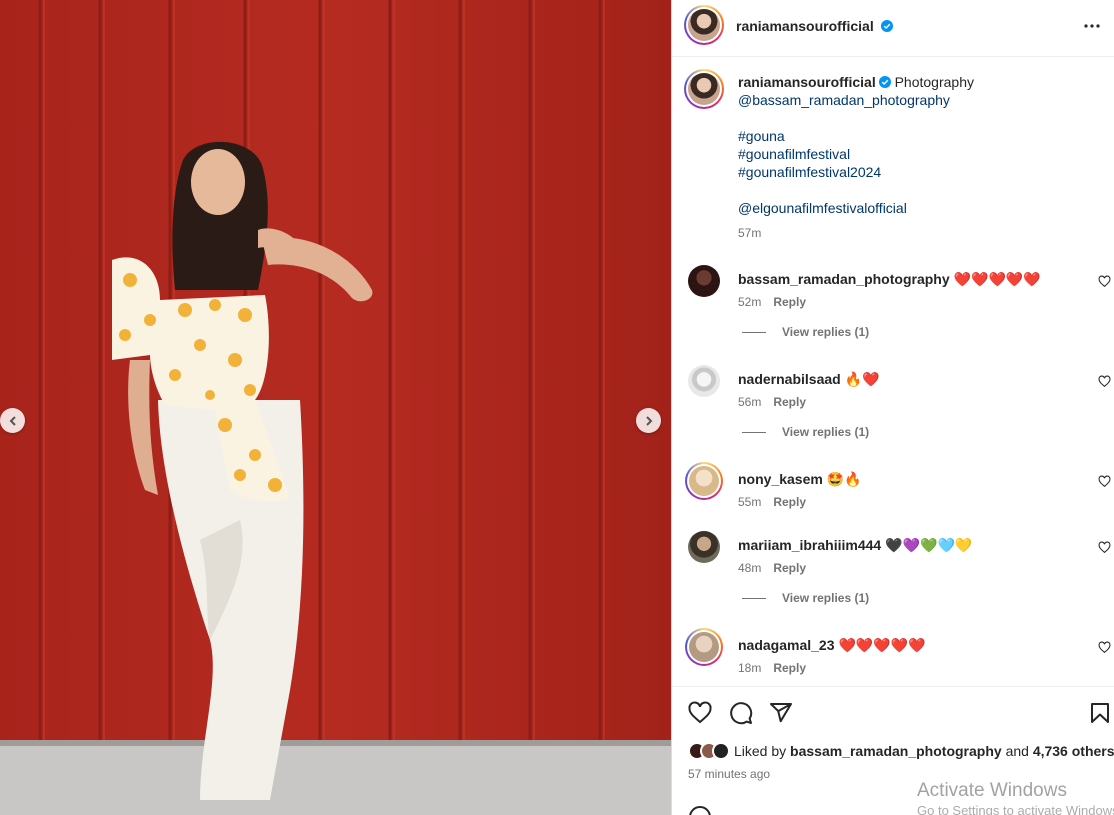 This screenshot has height=815, width=1114. I want to click on chevron-right-icon, so click(648, 420).